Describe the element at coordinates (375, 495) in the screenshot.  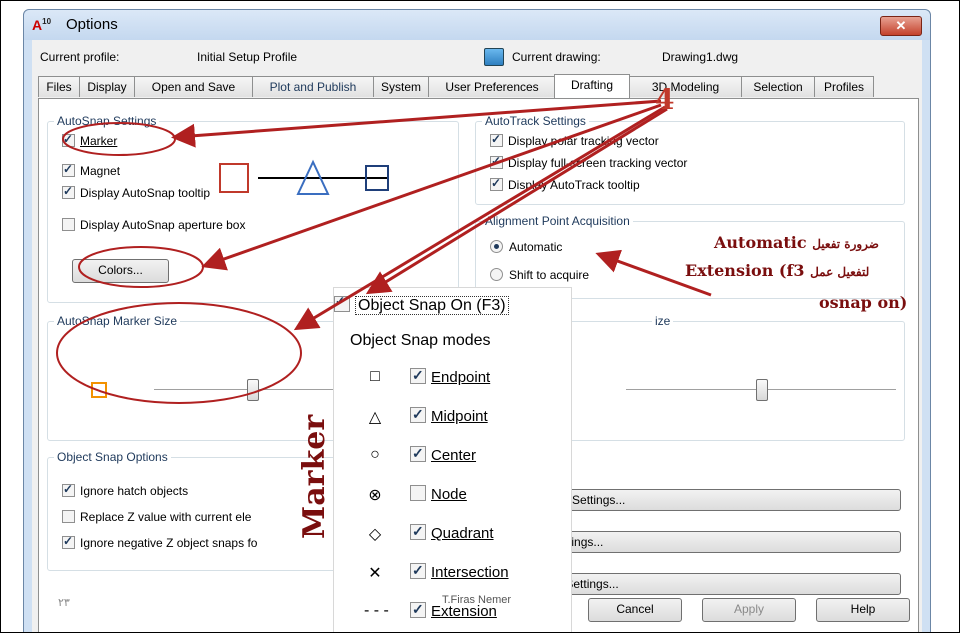
I see `node-symbol-icon: ⊗` at that location.